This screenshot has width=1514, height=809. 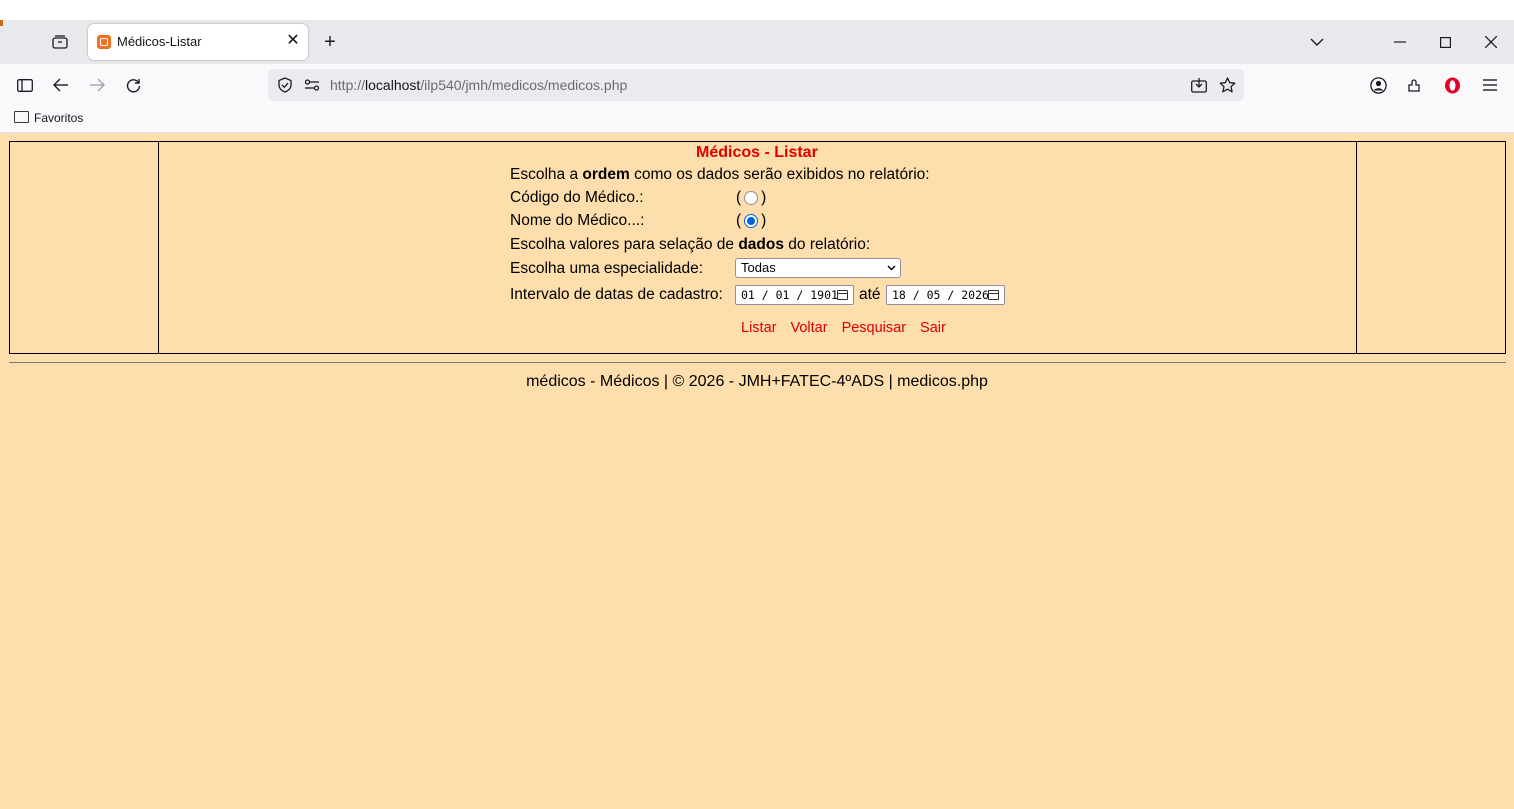 I want to click on voltar-link: Voltar, so click(x=808, y=328).